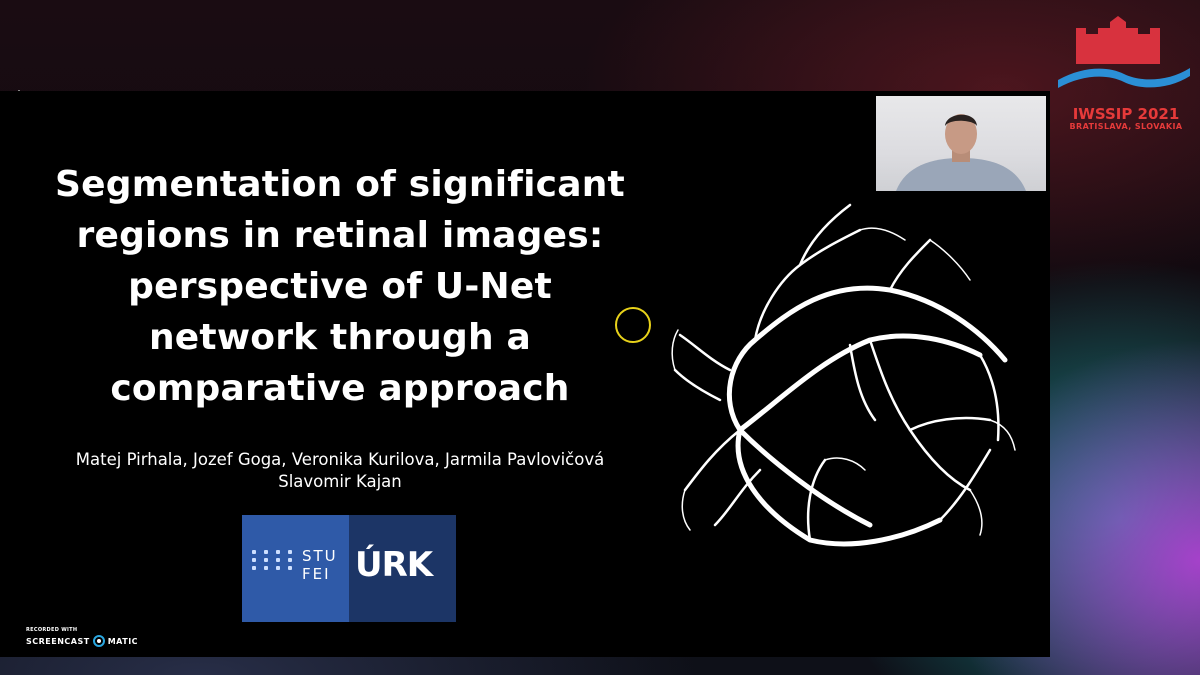  I want to click on stu-dots-icon, so click(274, 560).